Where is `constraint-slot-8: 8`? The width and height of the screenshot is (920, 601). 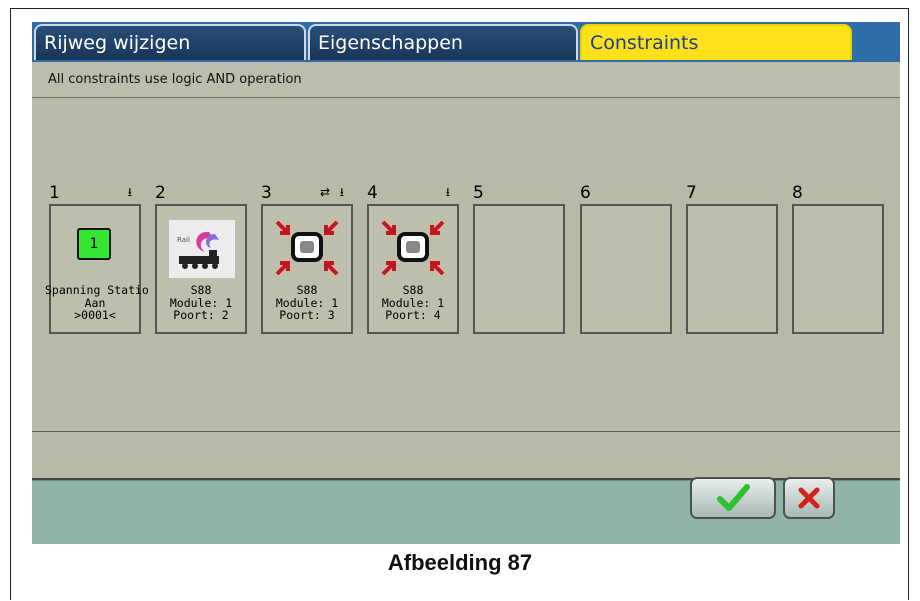
constraint-slot-8: 8 is located at coordinates (838, 258).